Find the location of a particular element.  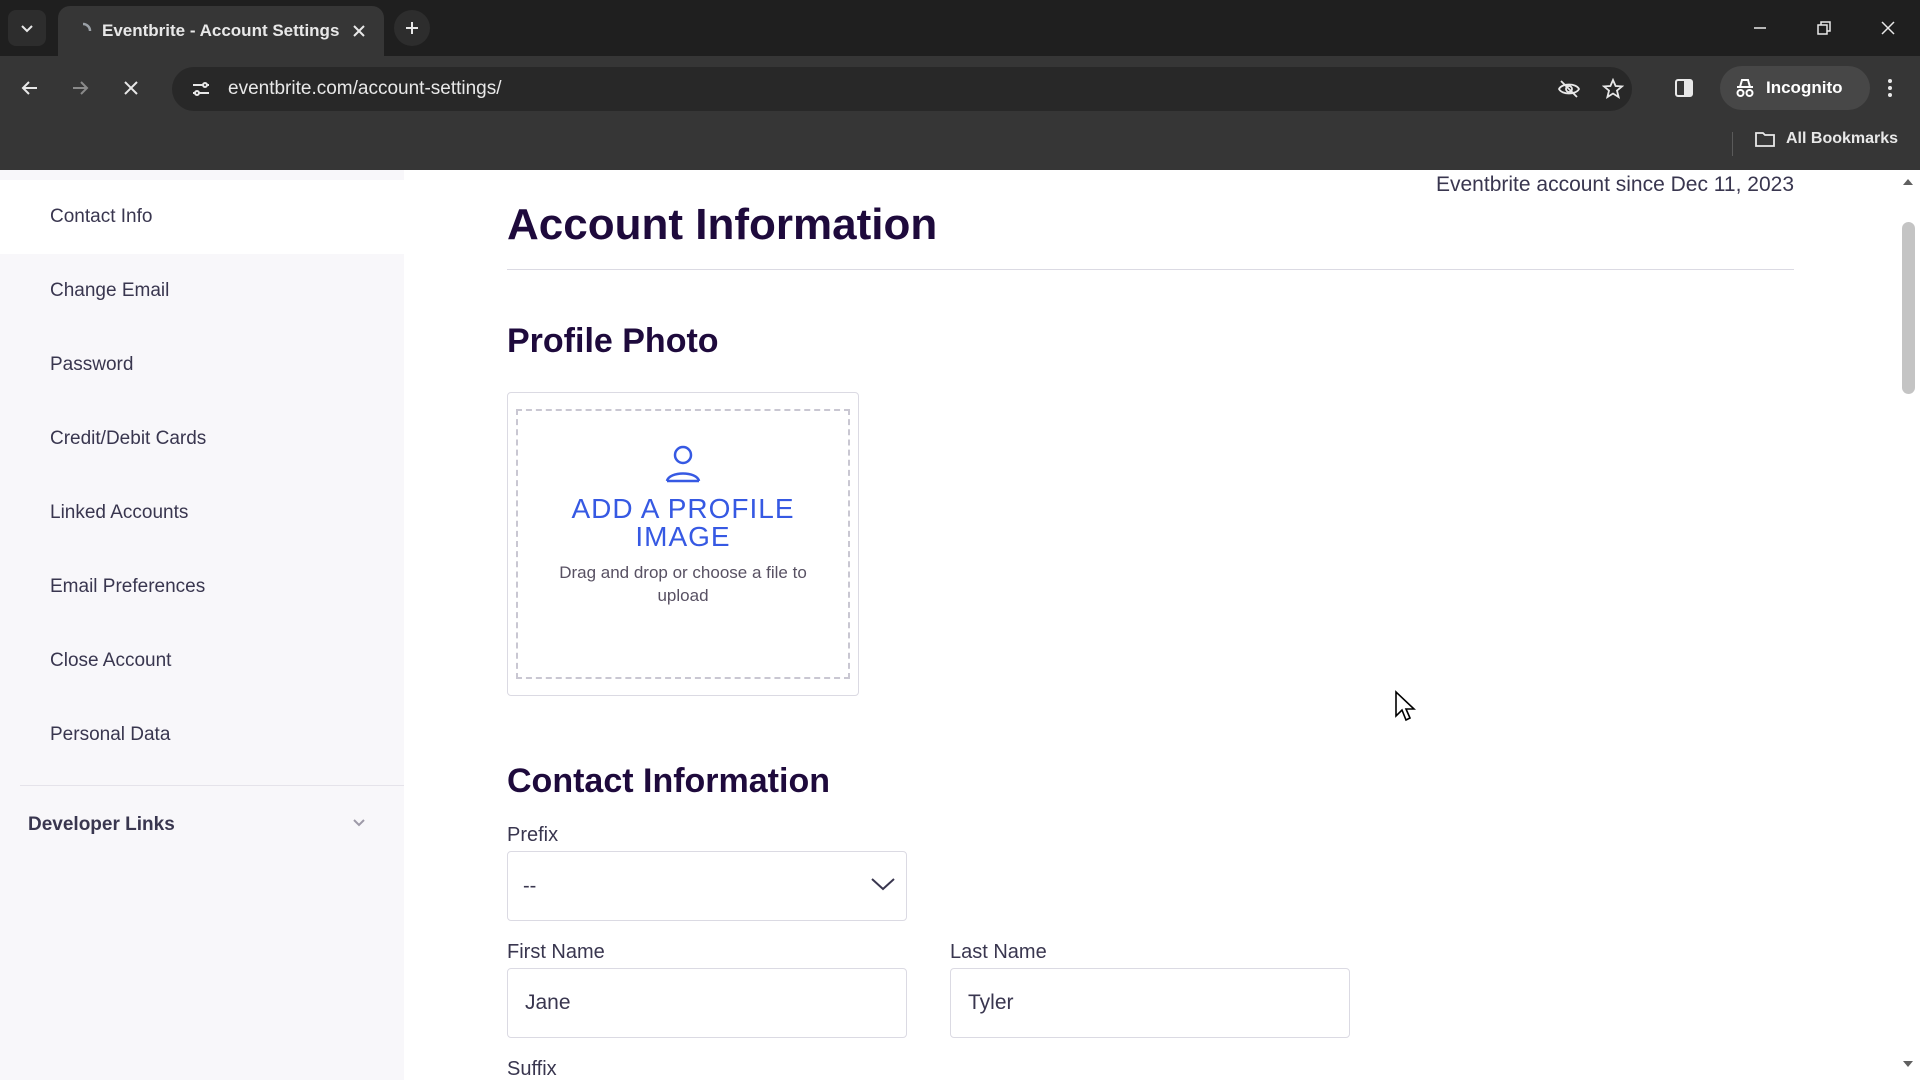

minimize-button is located at coordinates (1760, 28).